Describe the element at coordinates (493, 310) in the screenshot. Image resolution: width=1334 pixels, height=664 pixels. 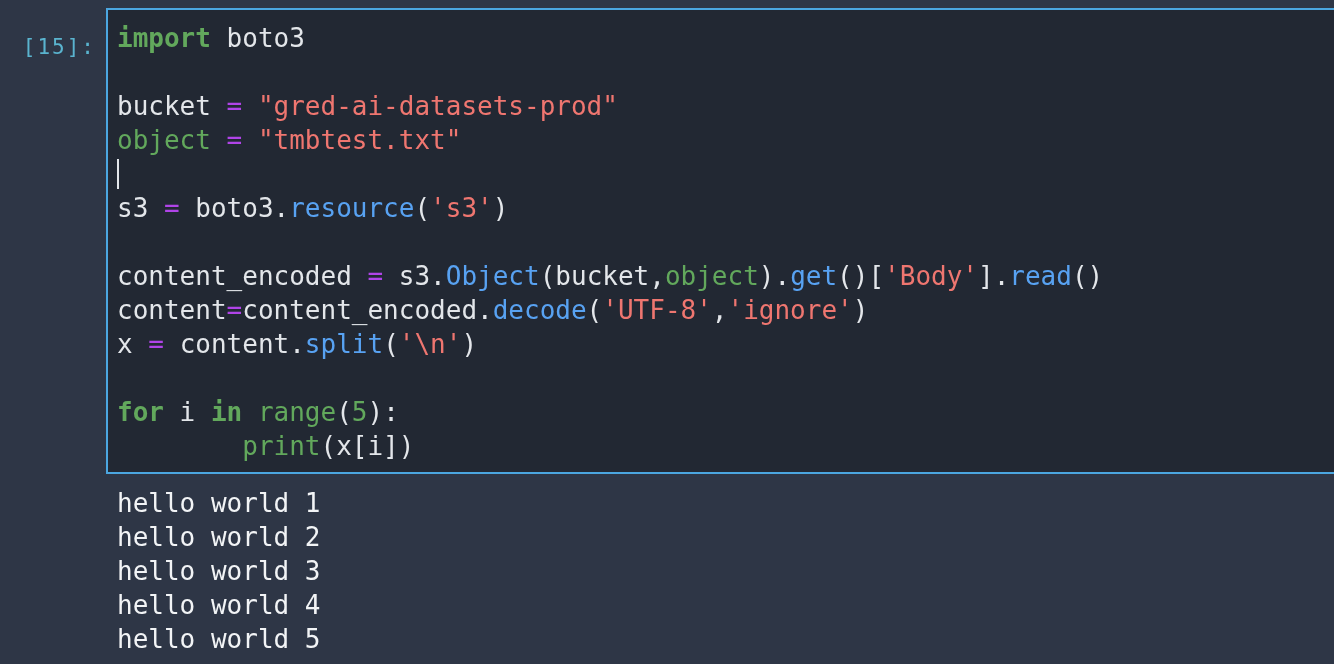
I see `code-line: content=content_encoded.decode('UTF-8','ignore')` at that location.